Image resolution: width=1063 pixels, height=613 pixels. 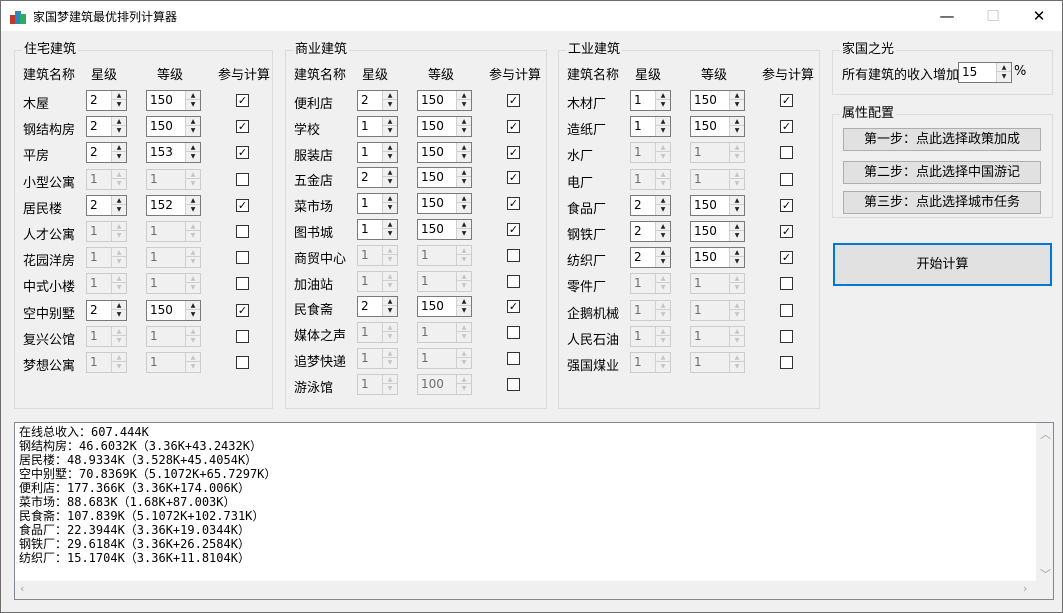 What do you see at coordinates (942, 264) in the screenshot?
I see `start-calc-button: 开始计算` at bounding box center [942, 264].